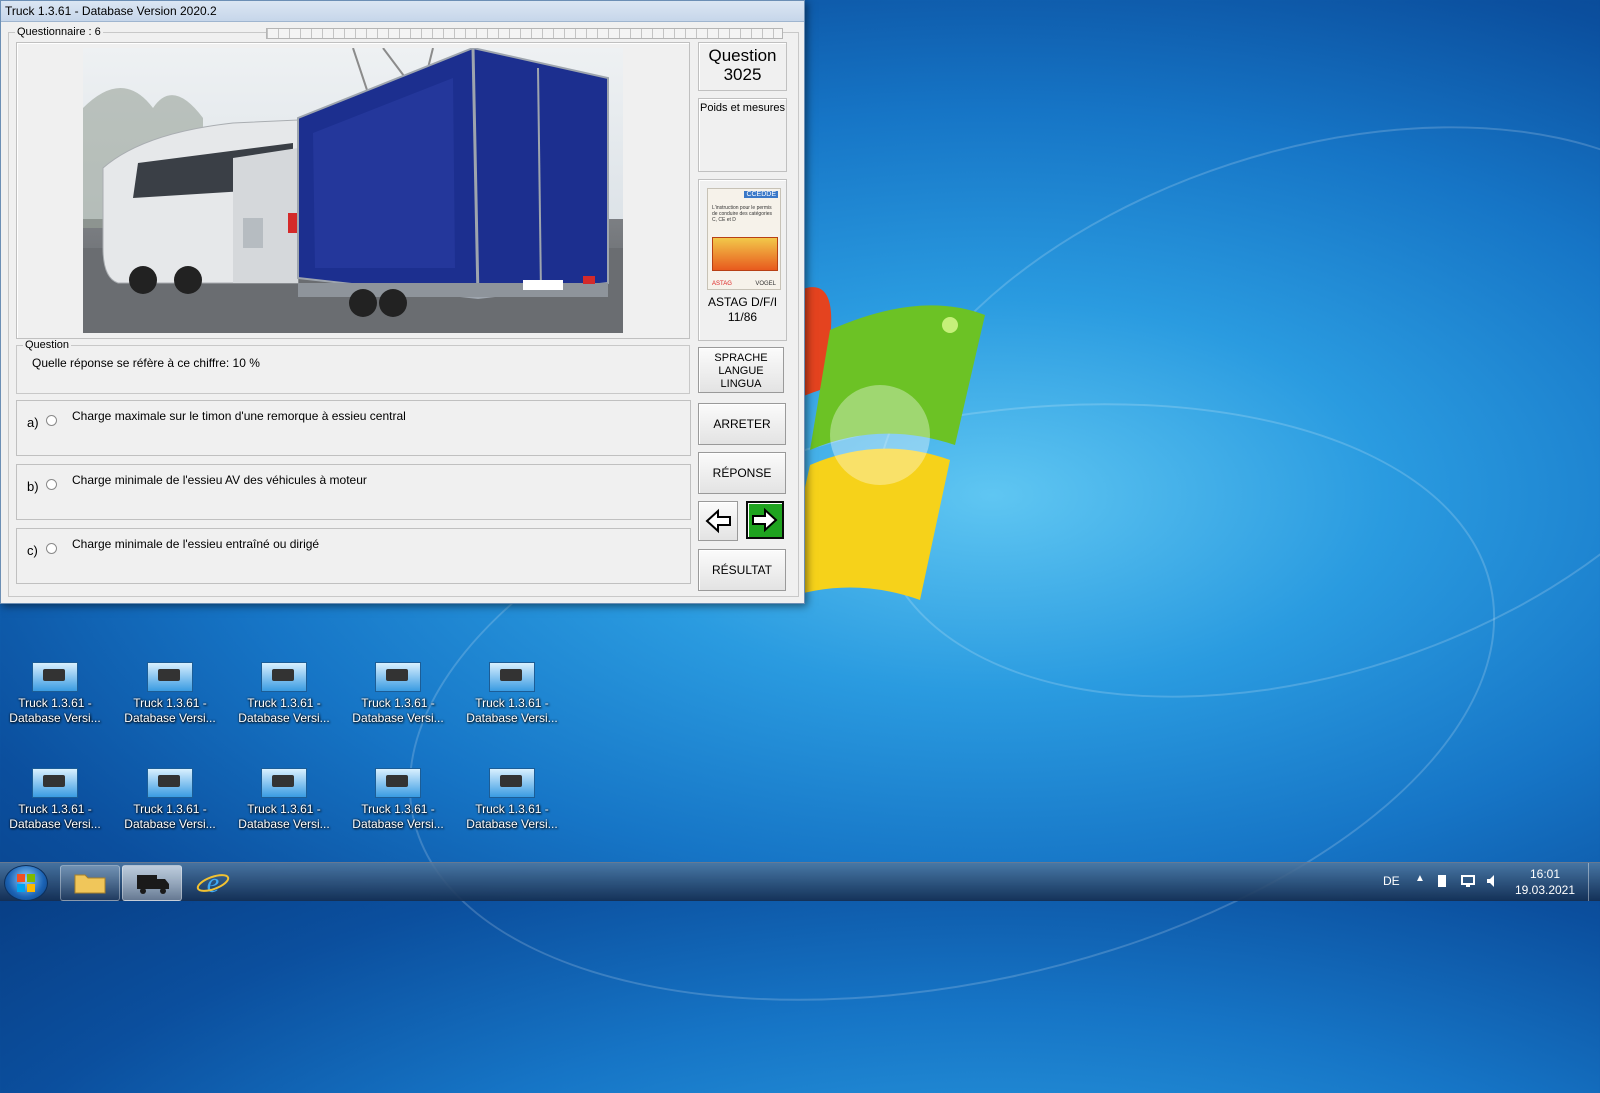 This screenshot has height=1093, width=1600. I want to click on show-desktop-button, so click(1594, 882).